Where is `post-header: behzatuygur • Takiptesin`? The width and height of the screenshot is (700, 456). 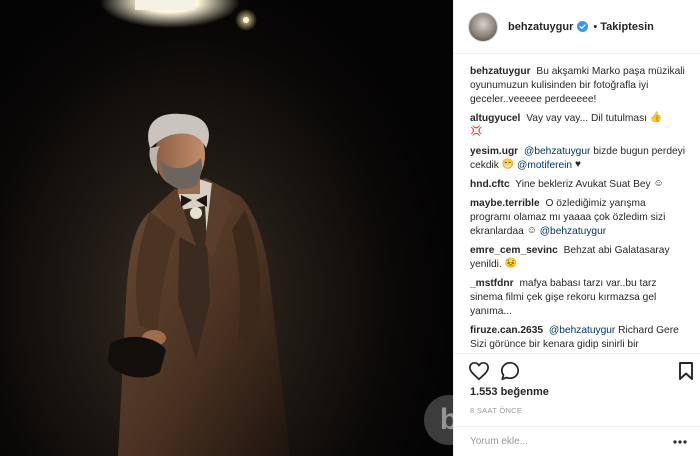 post-header: behzatuygur • Takiptesin is located at coordinates (577, 27).